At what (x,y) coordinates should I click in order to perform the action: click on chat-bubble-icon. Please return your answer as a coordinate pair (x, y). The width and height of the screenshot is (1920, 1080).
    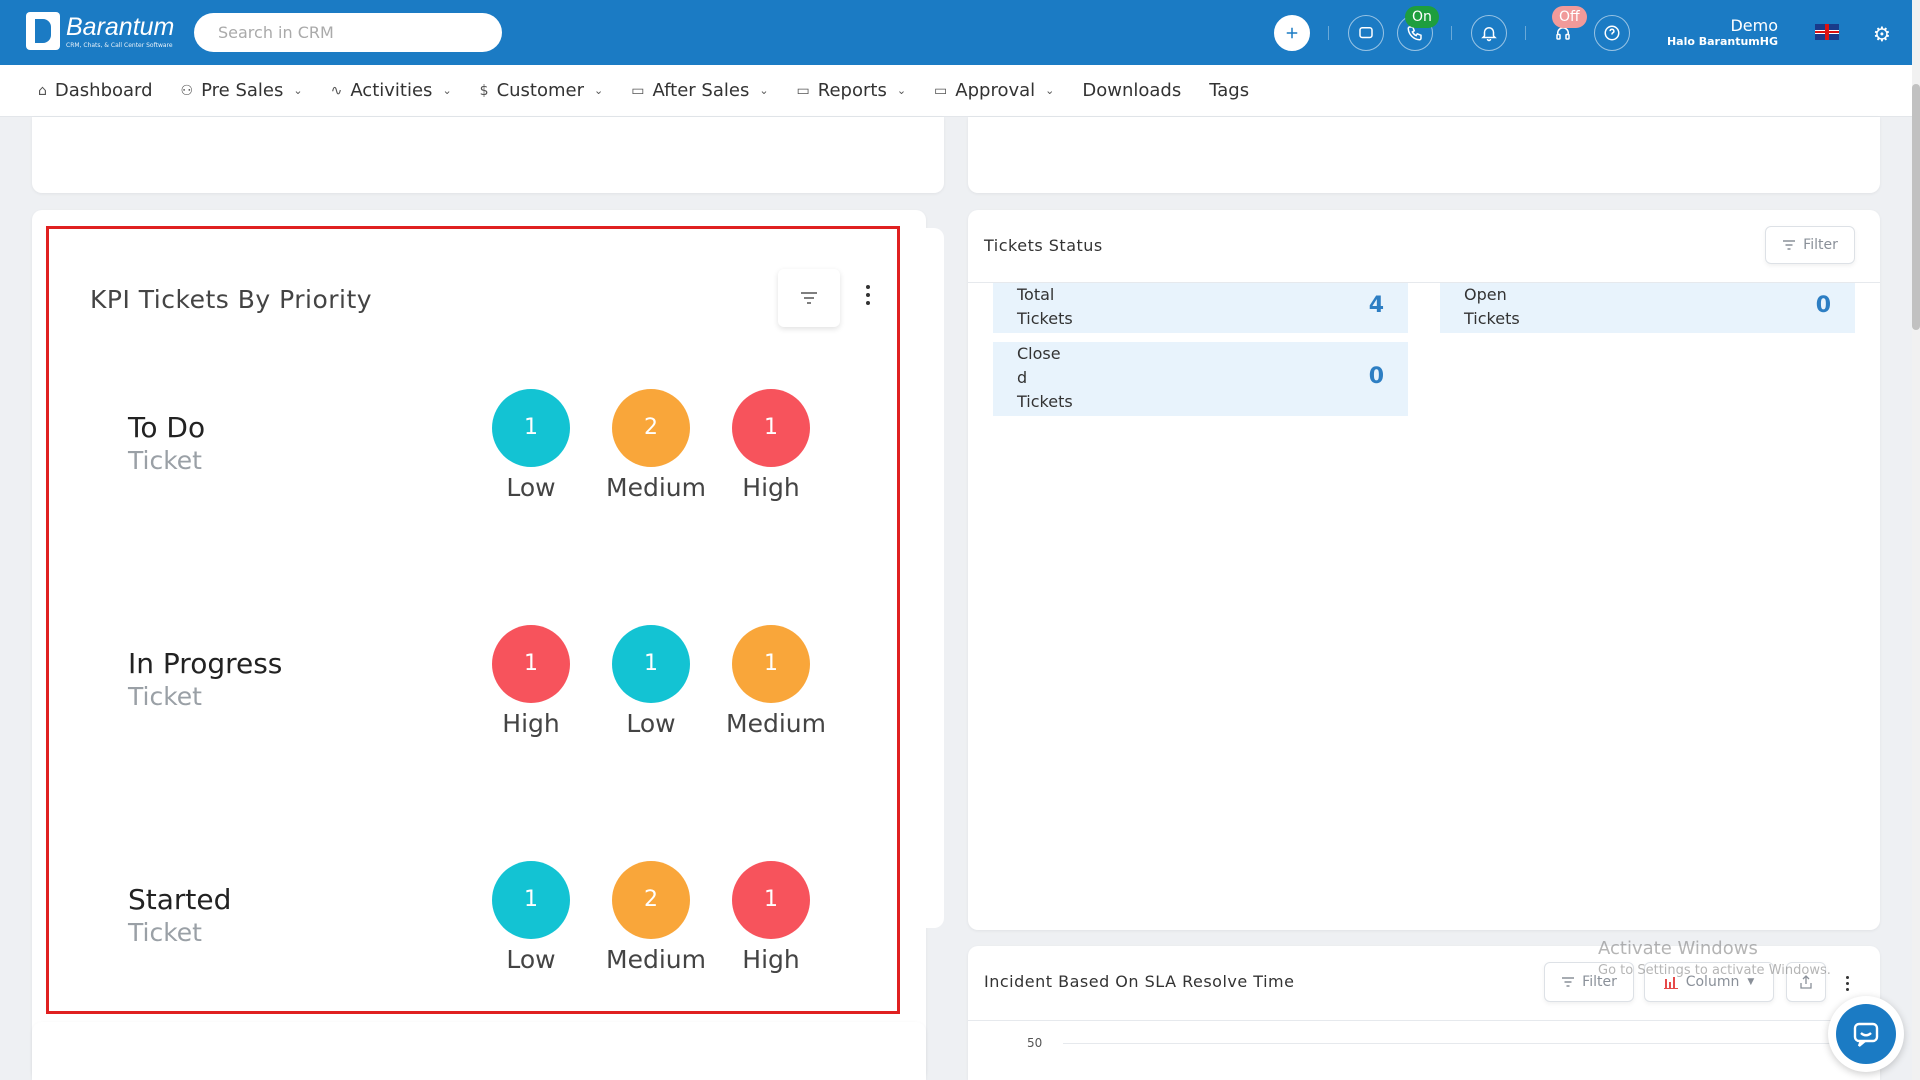
    Looking at the image, I should click on (1866, 1034).